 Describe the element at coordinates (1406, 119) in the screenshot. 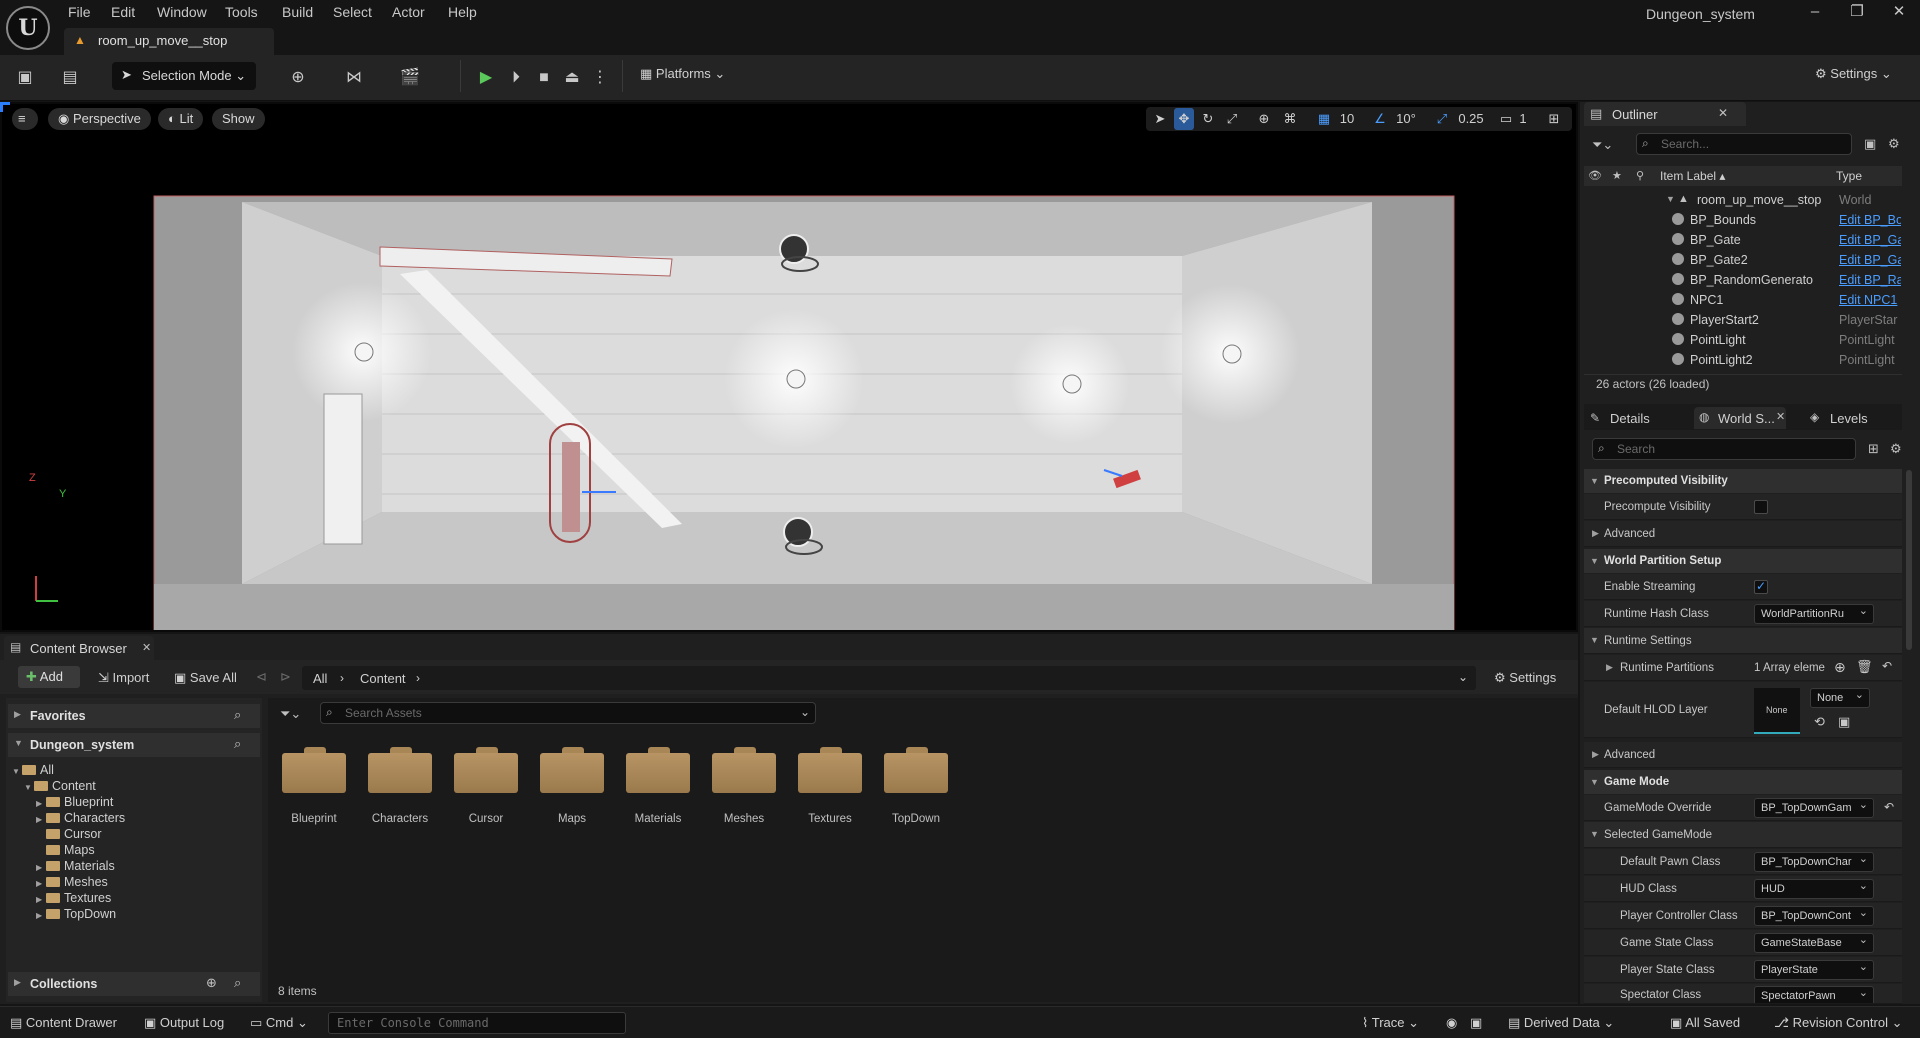

I see `rotation-snap-value: 10°` at that location.